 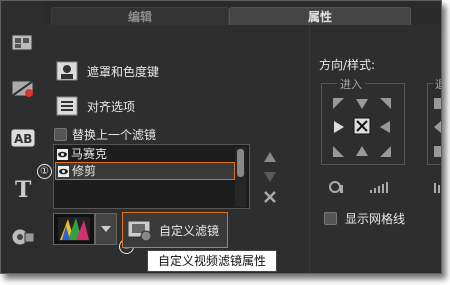 I want to click on svg-text: T, so click(x=23, y=189).